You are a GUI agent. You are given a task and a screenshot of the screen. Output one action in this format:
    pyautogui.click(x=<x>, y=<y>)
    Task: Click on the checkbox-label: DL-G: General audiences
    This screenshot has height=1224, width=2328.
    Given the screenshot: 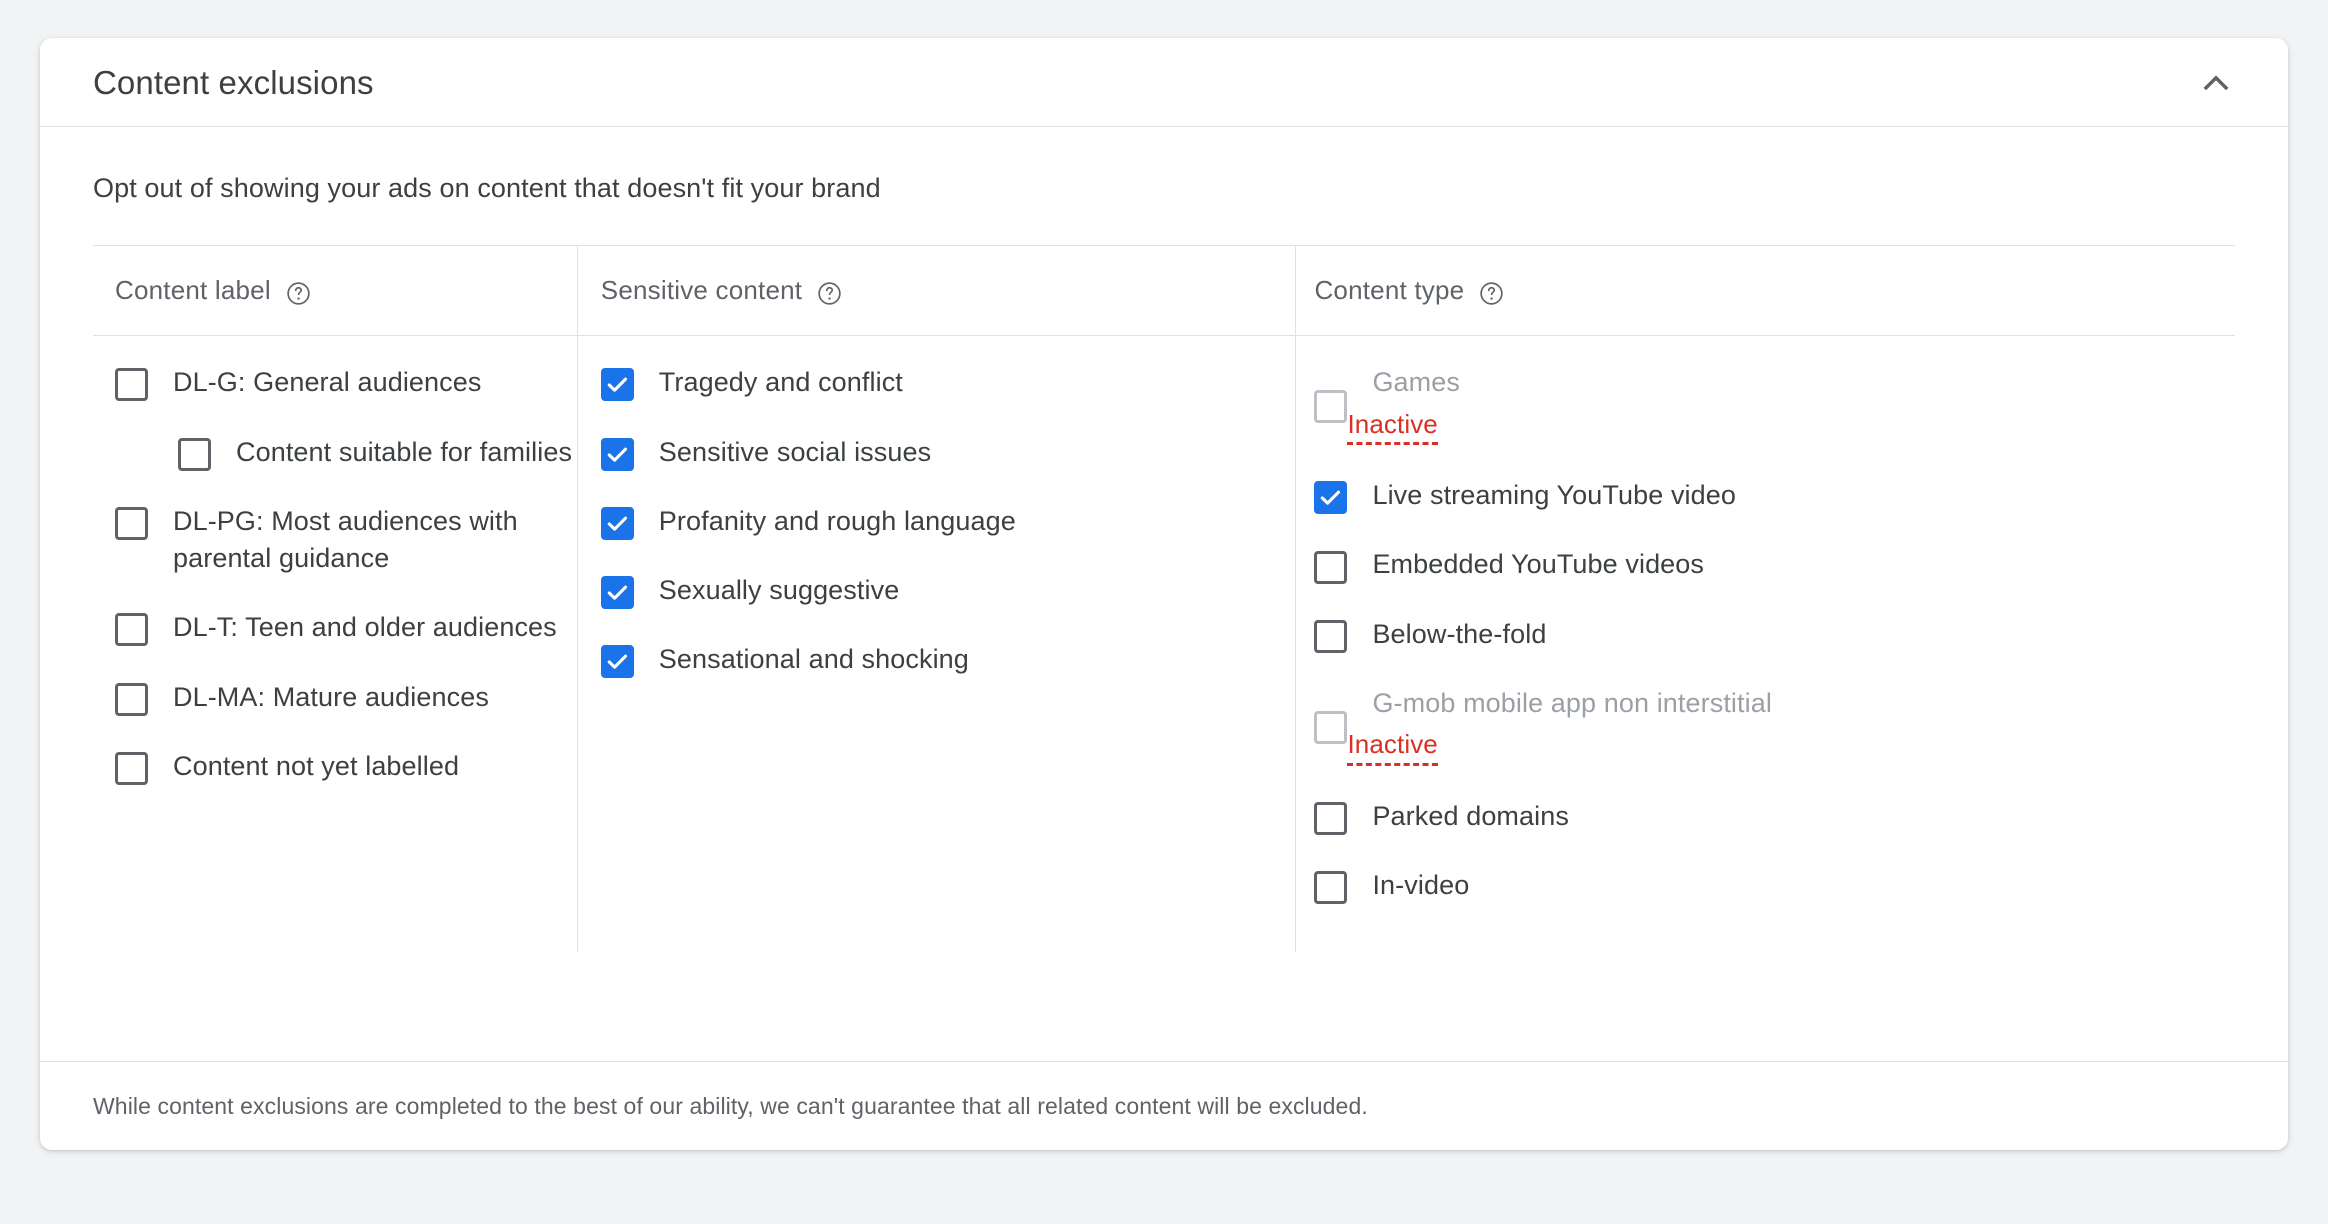 What is the action you would take?
    pyautogui.click(x=327, y=382)
    